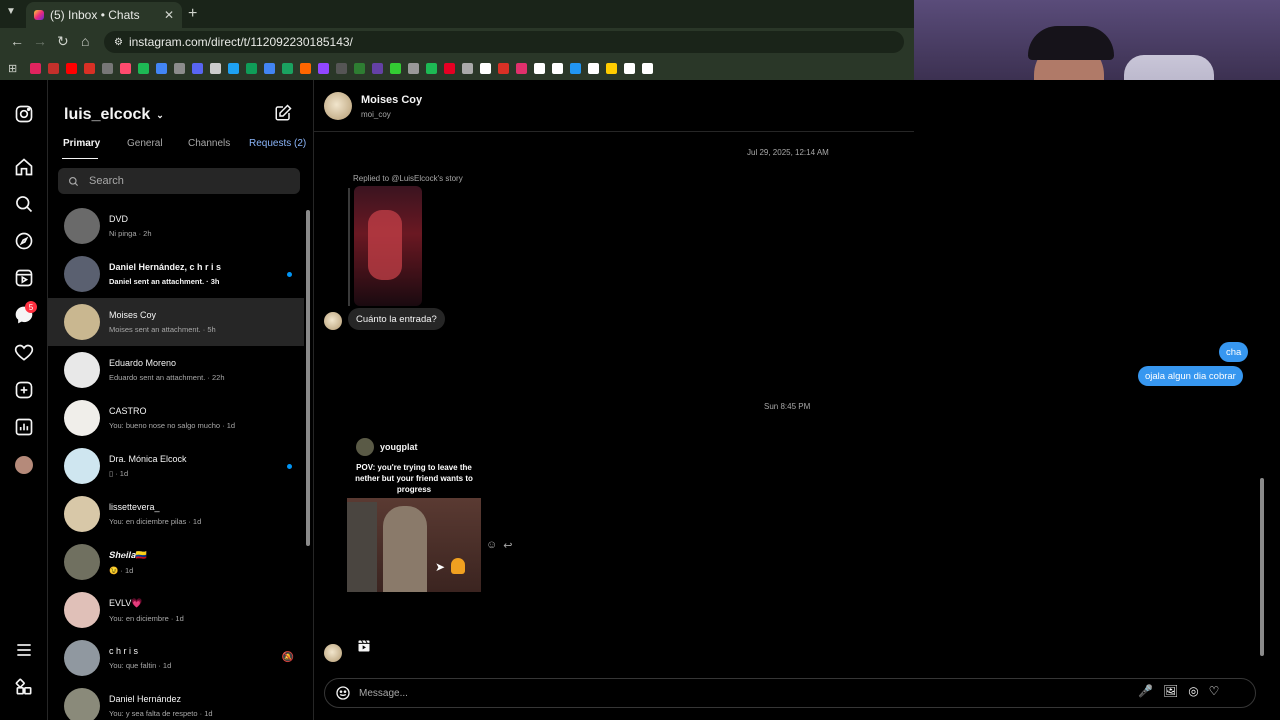 The image size is (1280, 720). Describe the element at coordinates (63, 41) in the screenshot. I see `reload-icon: ↻` at that location.